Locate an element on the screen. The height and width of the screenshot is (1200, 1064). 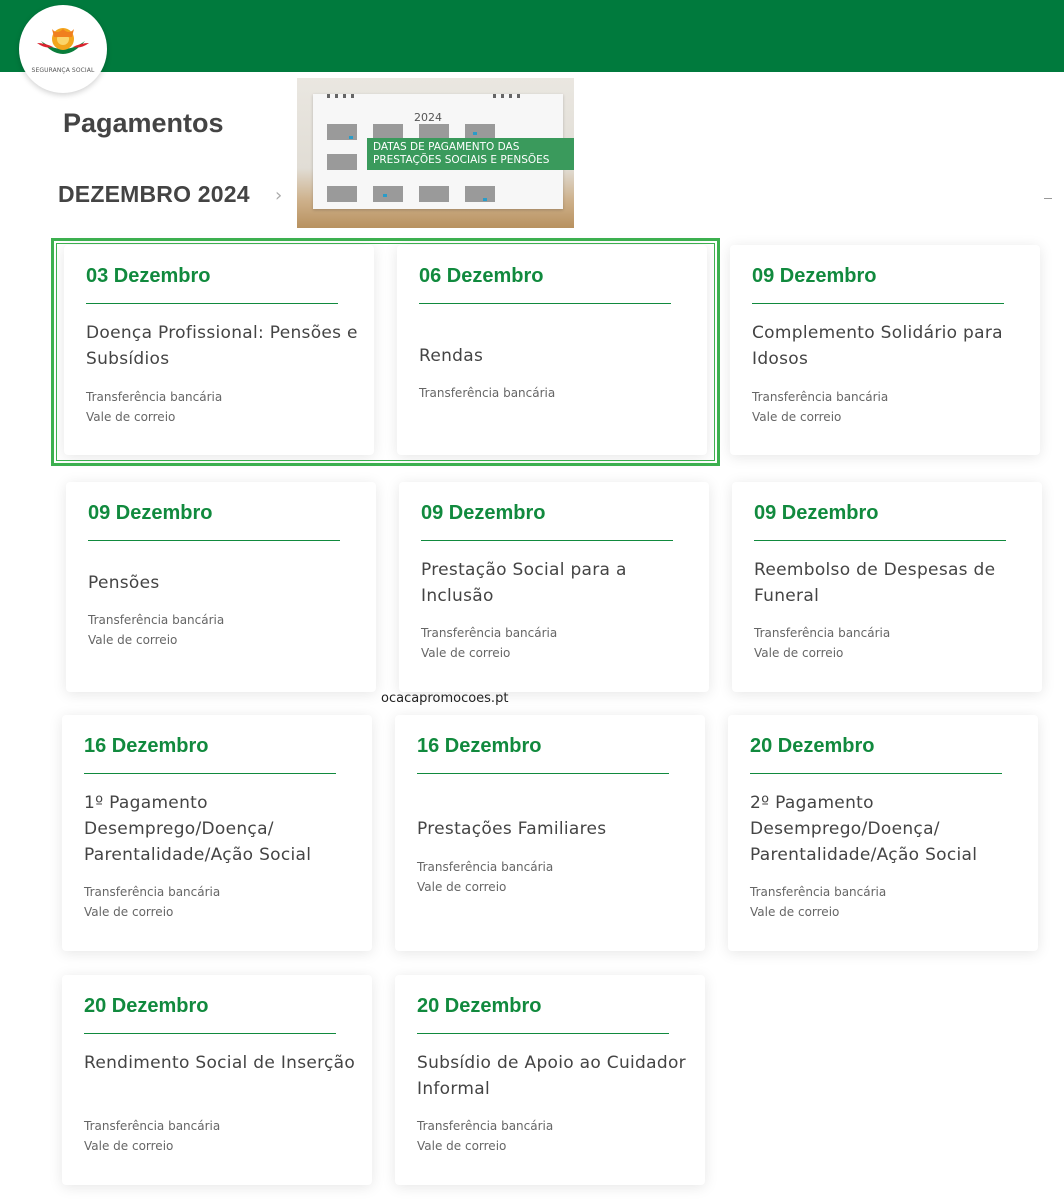
card-title: Rendimento Social de Inserção is located at coordinates (220, 1063).